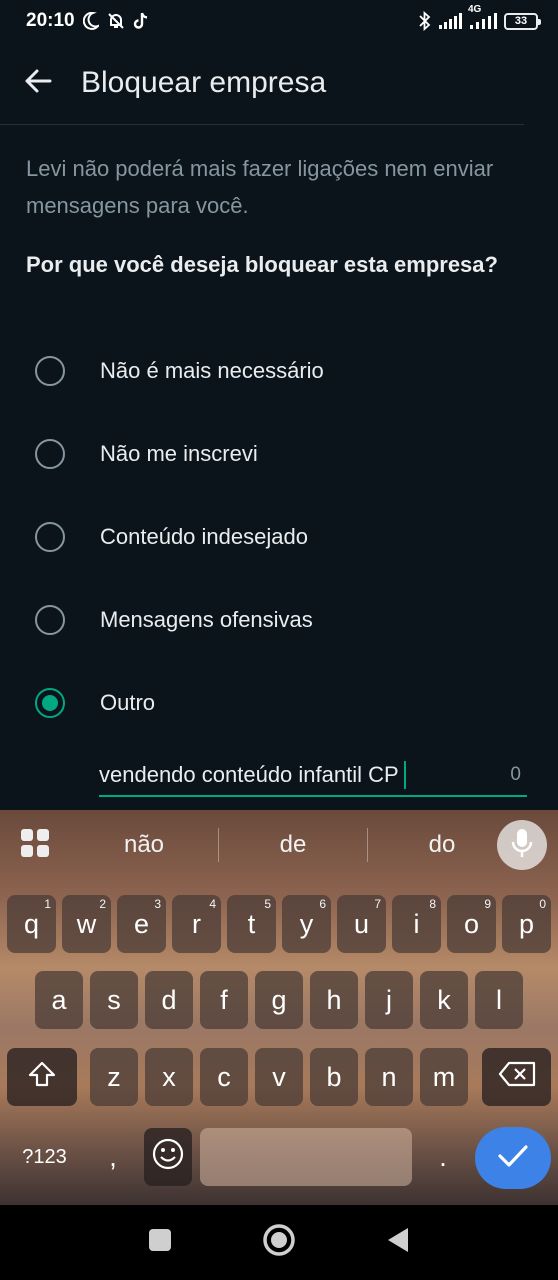  What do you see at coordinates (279, 702) in the screenshot?
I see `reason-option-other: Outro` at bounding box center [279, 702].